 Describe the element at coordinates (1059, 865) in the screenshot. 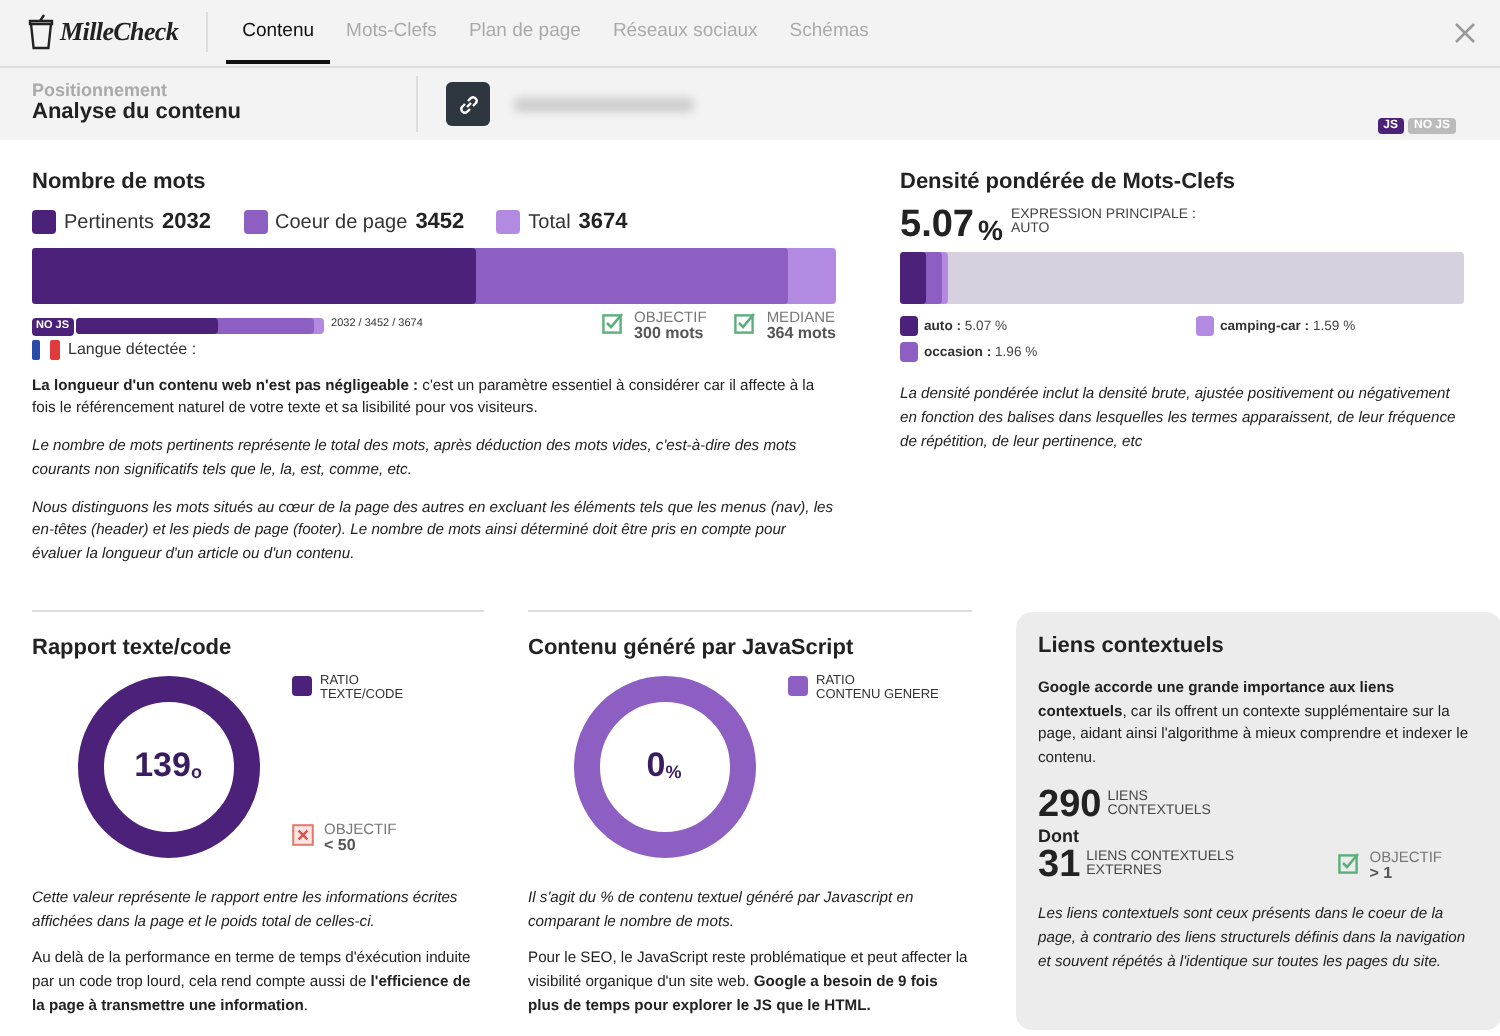

I see `link-count: 31` at that location.